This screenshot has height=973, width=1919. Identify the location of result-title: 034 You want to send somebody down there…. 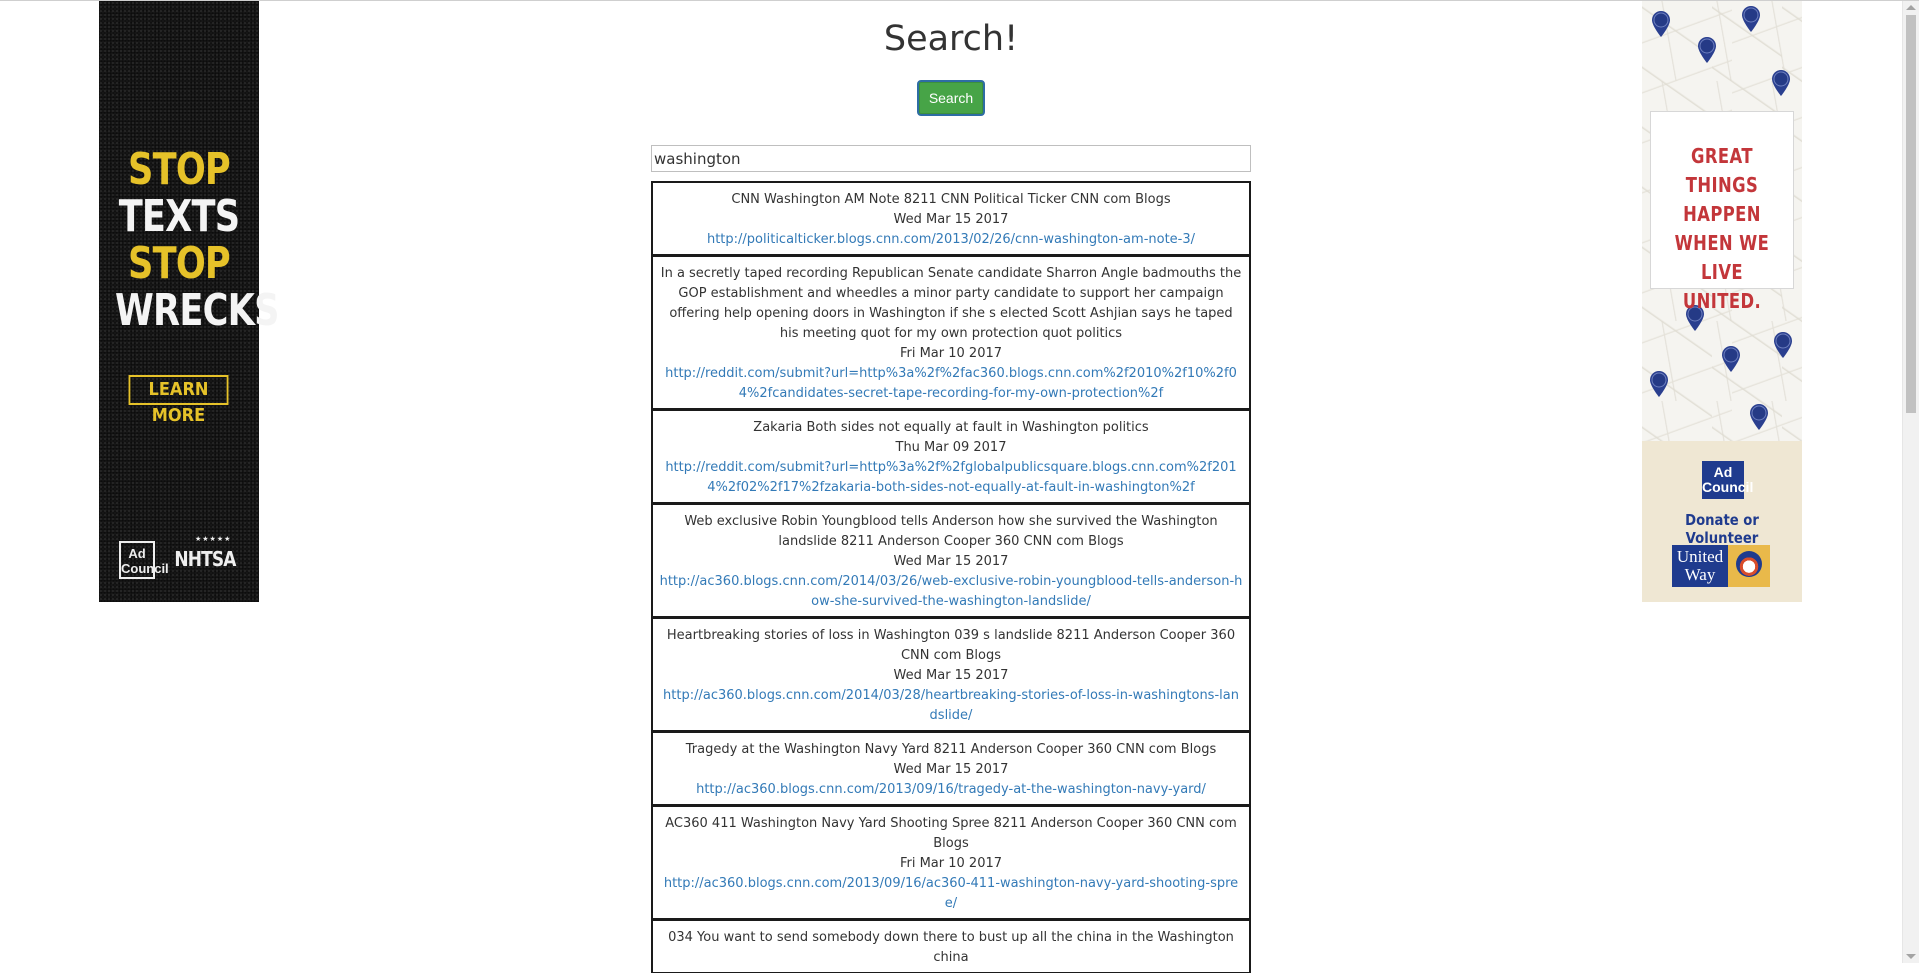
(951, 947).